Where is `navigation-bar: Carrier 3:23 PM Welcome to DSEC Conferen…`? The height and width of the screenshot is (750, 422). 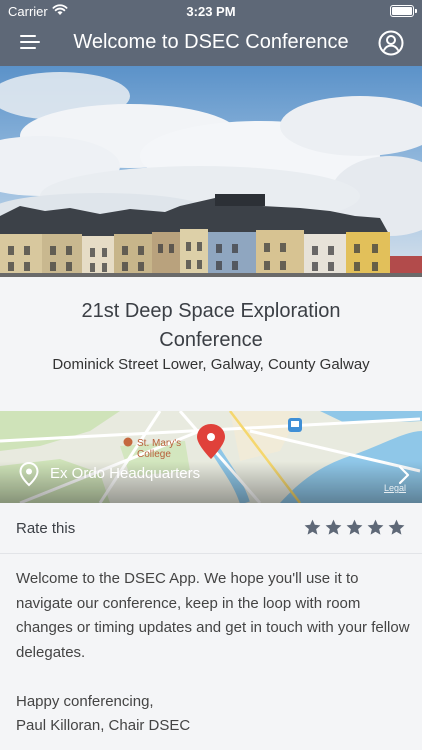 navigation-bar: Carrier 3:23 PM Welcome to DSEC Conferen… is located at coordinates (211, 33).